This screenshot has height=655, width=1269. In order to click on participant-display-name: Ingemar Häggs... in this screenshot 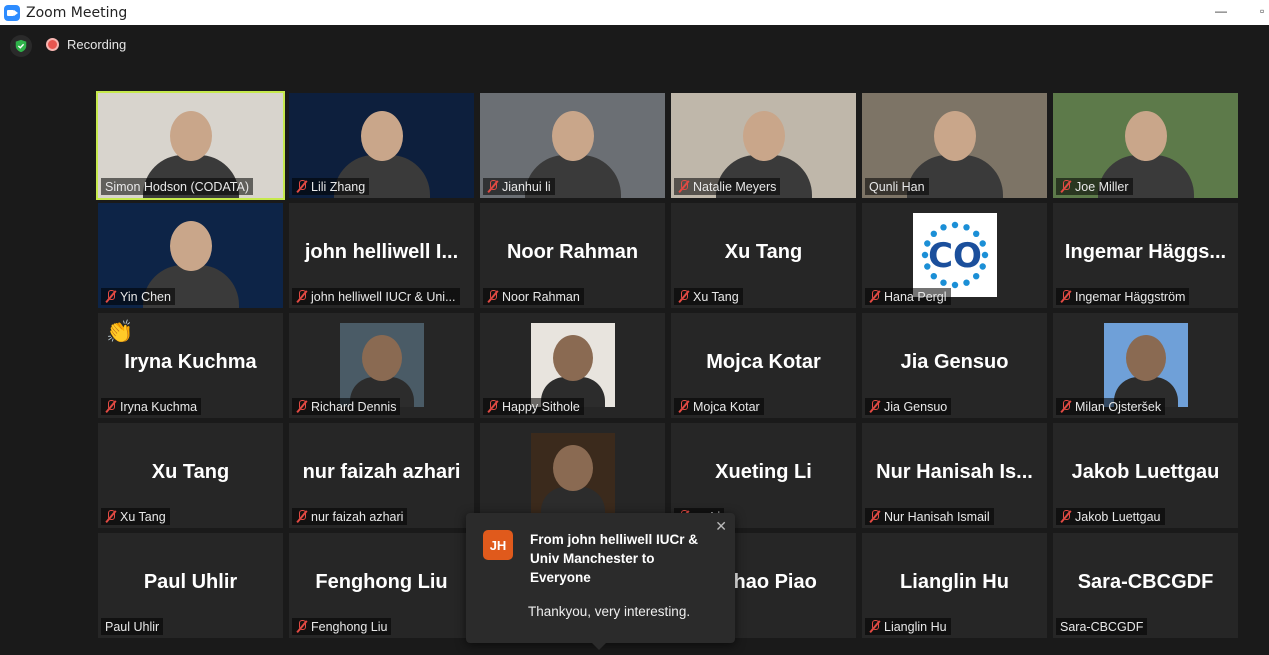, I will do `click(1145, 252)`.